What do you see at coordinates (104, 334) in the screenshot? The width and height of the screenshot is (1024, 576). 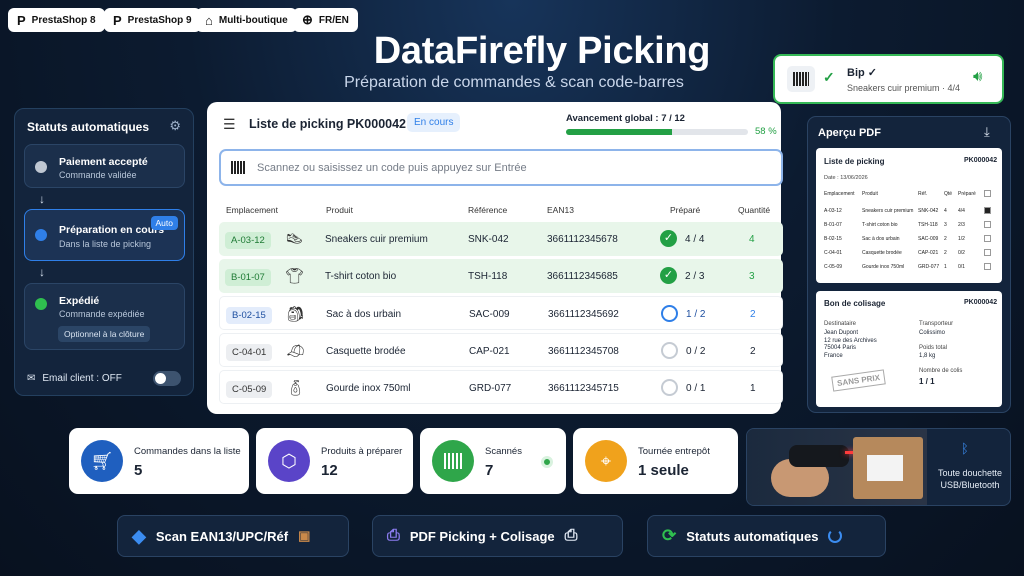 I see `option-tag: Optionnel à la clôture` at bounding box center [104, 334].